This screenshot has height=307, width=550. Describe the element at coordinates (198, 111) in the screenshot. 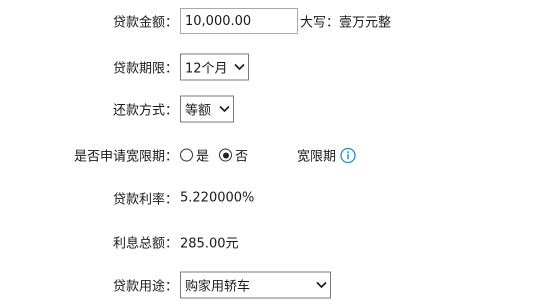

I see `repayment-method-value: 等额` at that location.